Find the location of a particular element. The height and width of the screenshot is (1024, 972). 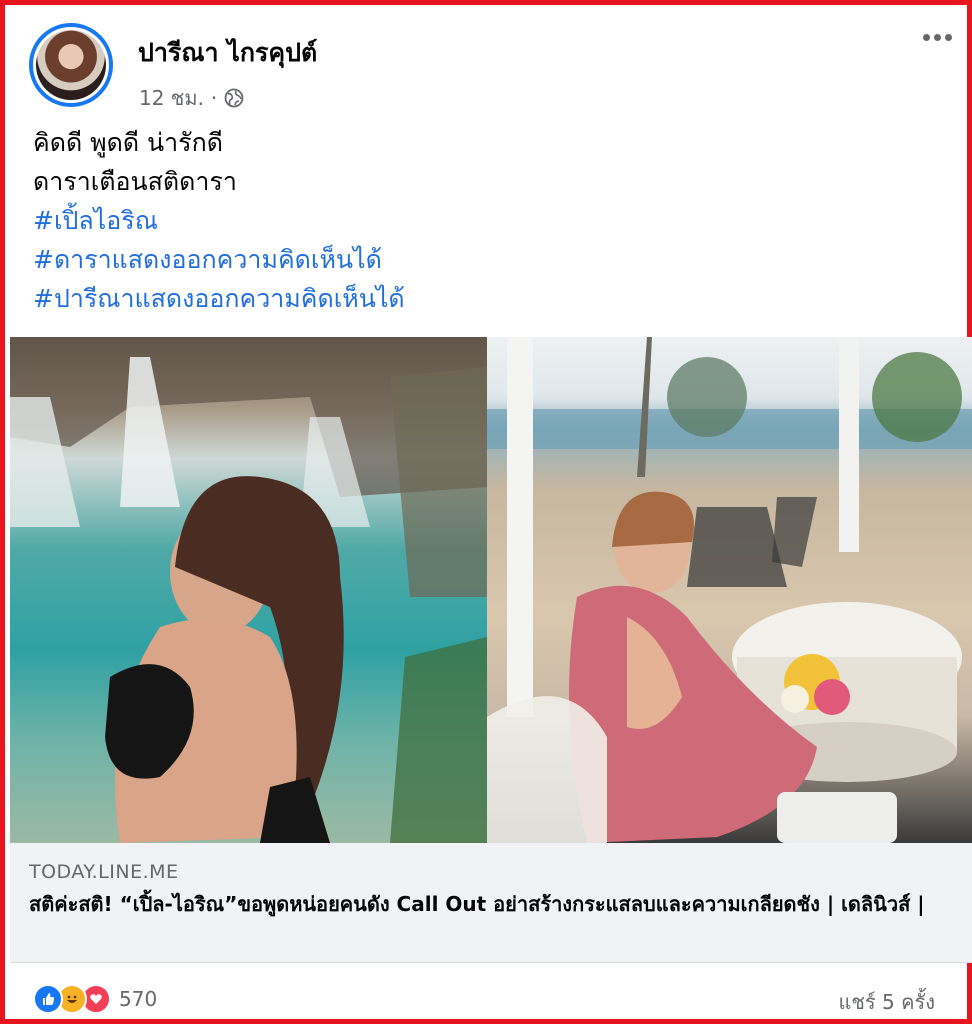

reactions-summary: 570 is located at coordinates (95, 999).